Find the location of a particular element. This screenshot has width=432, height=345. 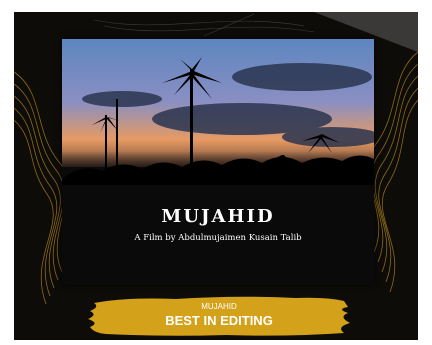

award-title: BEST IN EDITING is located at coordinates (219, 320).